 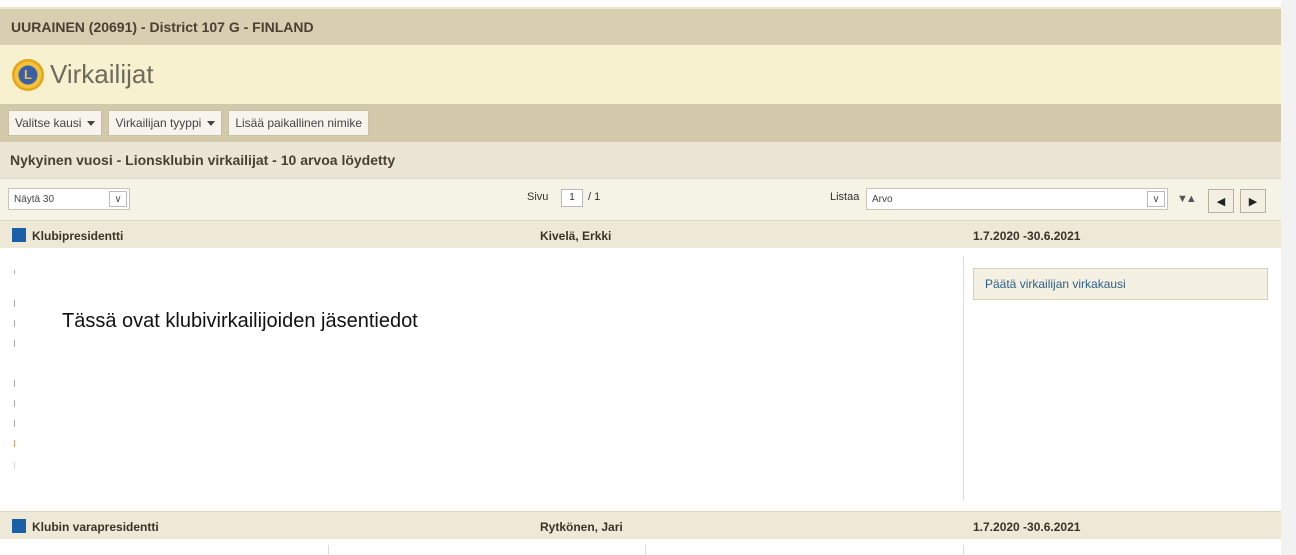 I want to click on officer-type-dropdown: Virkailijan tyyppi, so click(x=165, y=123).